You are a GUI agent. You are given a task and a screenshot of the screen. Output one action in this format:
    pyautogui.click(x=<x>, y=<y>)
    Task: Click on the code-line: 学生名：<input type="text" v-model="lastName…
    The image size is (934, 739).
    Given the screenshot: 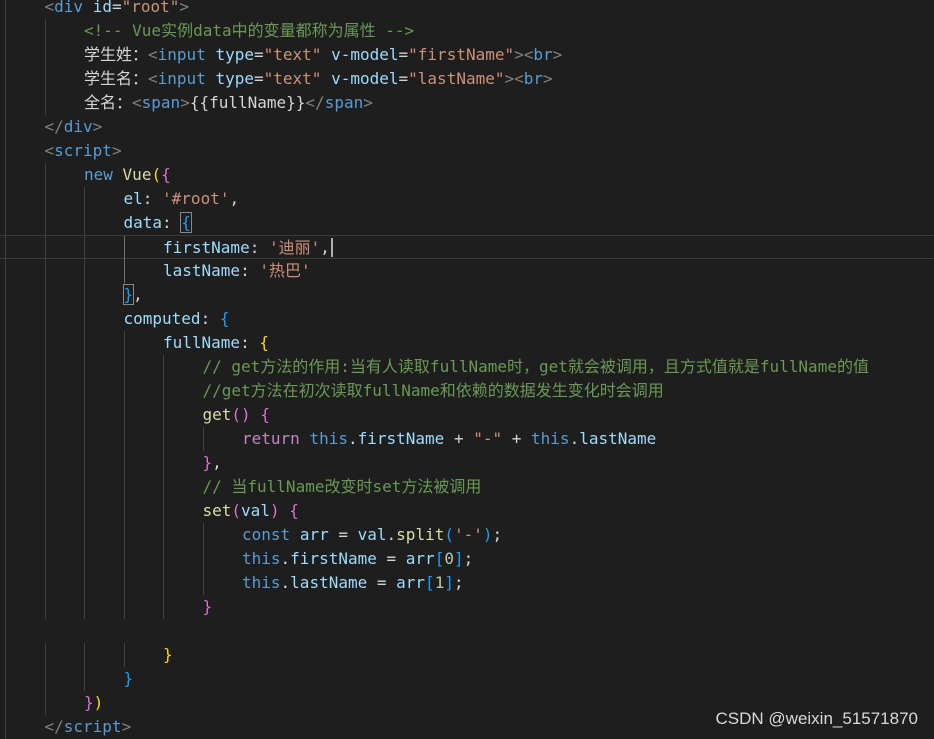 What is the action you would take?
    pyautogui.click(x=467, y=79)
    